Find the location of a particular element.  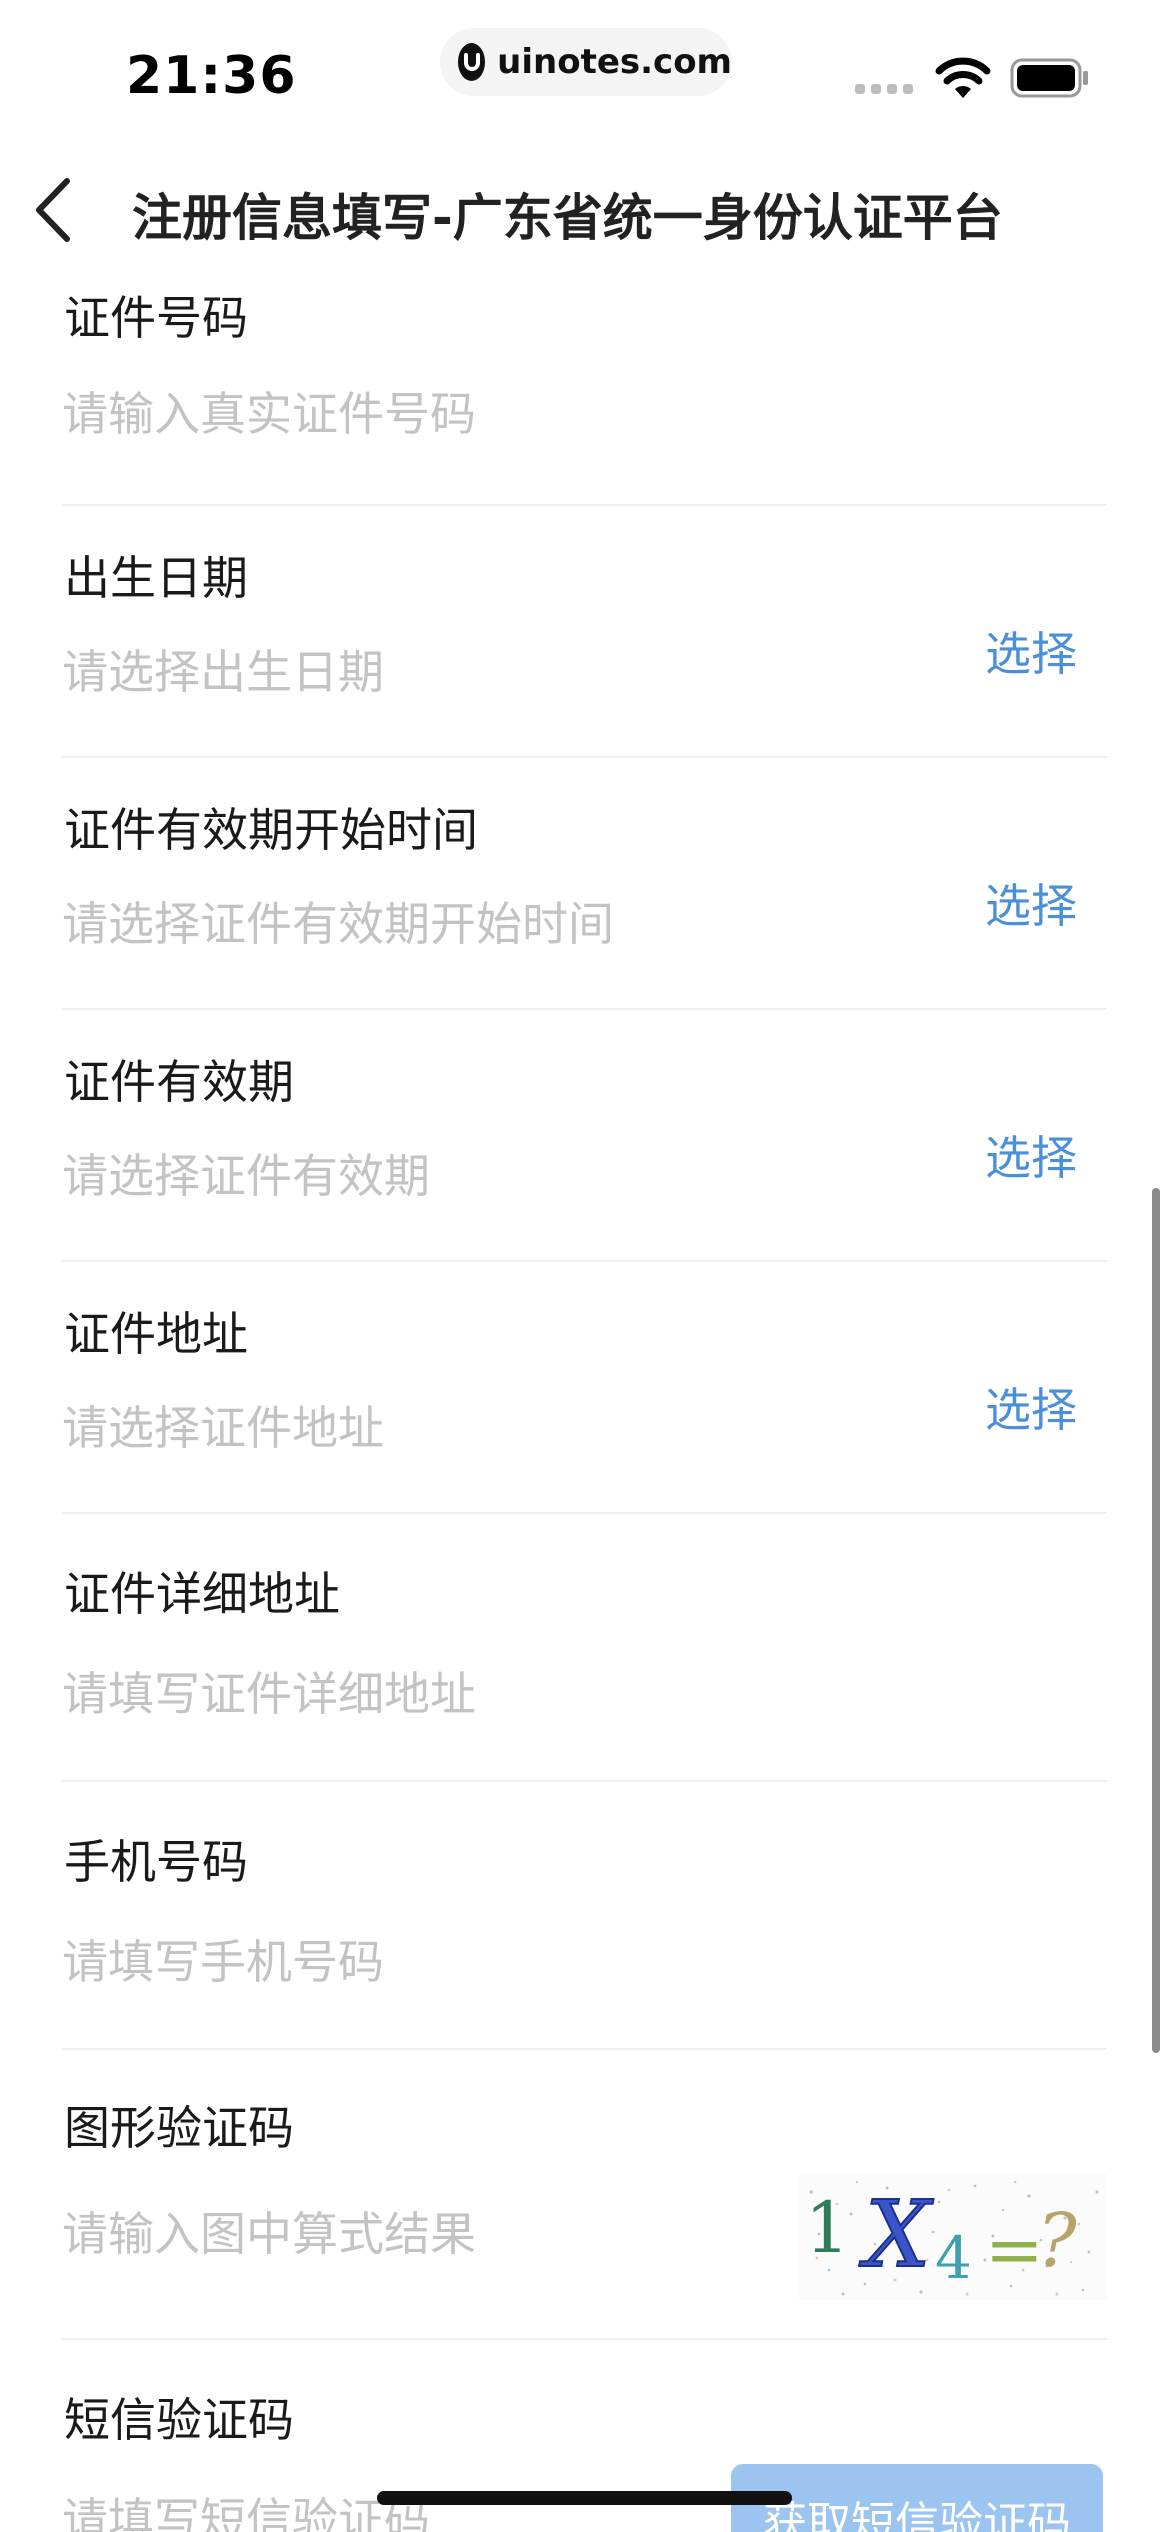

field-birth-date: 出生日期 请选择出生日期 选择 is located at coordinates (584, 632).